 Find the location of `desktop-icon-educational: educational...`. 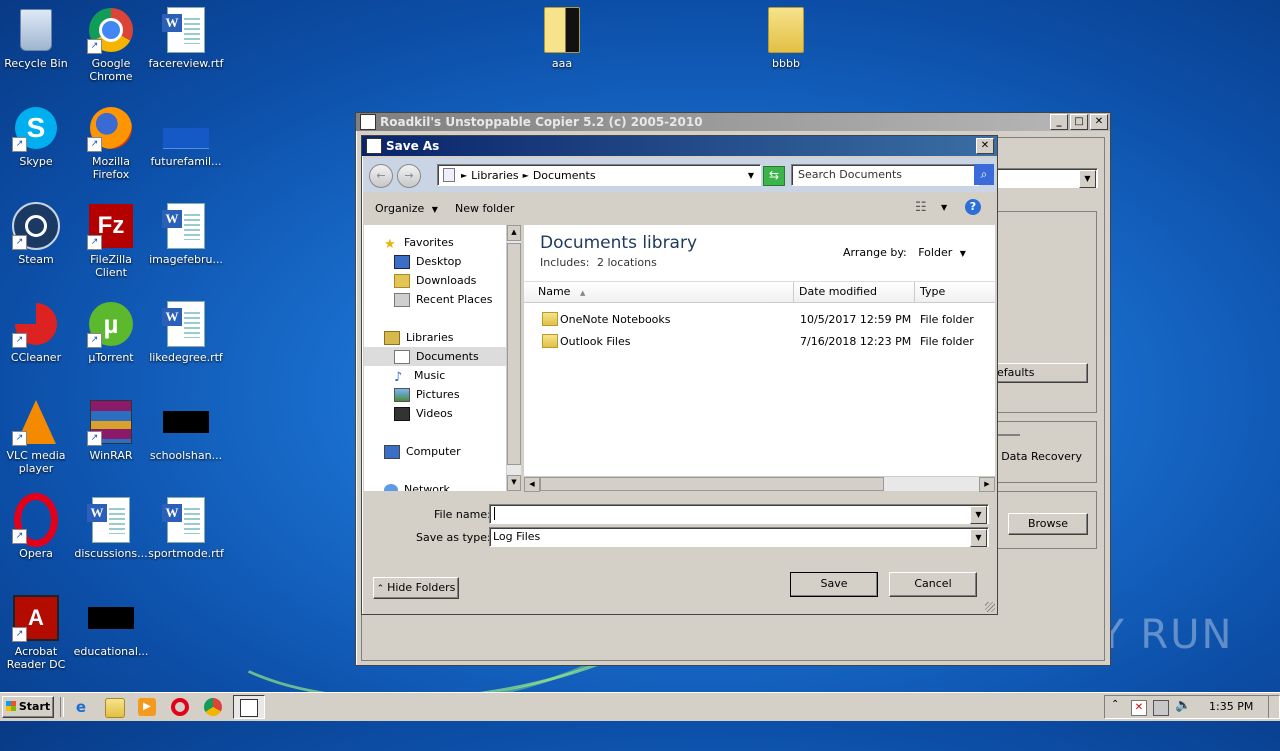

desktop-icon-educational: educational... is located at coordinates (111, 626).